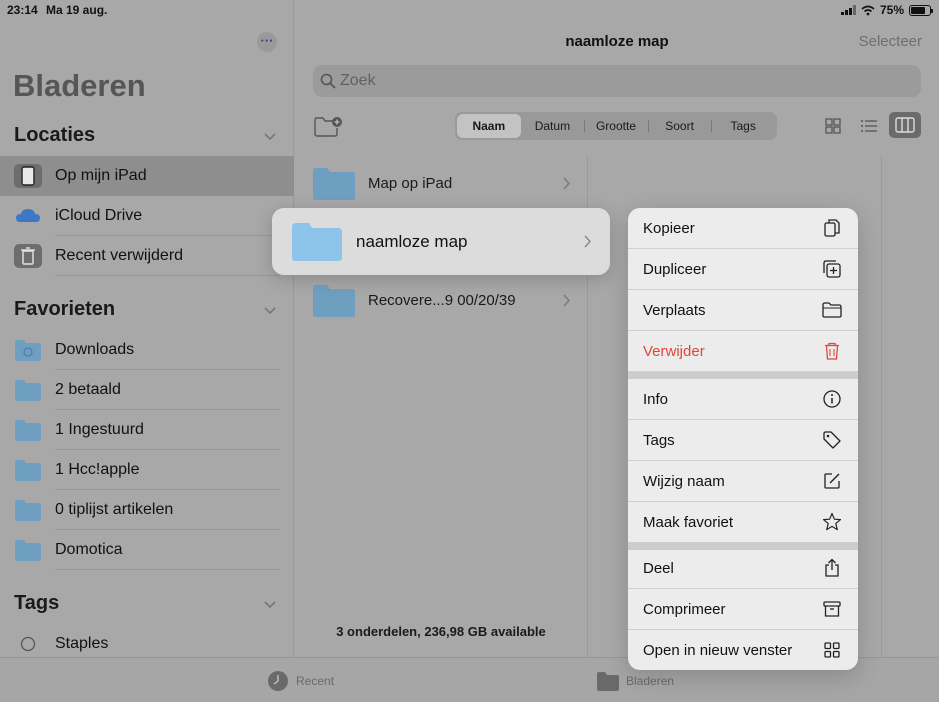 Image resolution: width=939 pixels, height=702 pixels. What do you see at coordinates (848, 10) in the screenshot?
I see `signal-icon` at bounding box center [848, 10].